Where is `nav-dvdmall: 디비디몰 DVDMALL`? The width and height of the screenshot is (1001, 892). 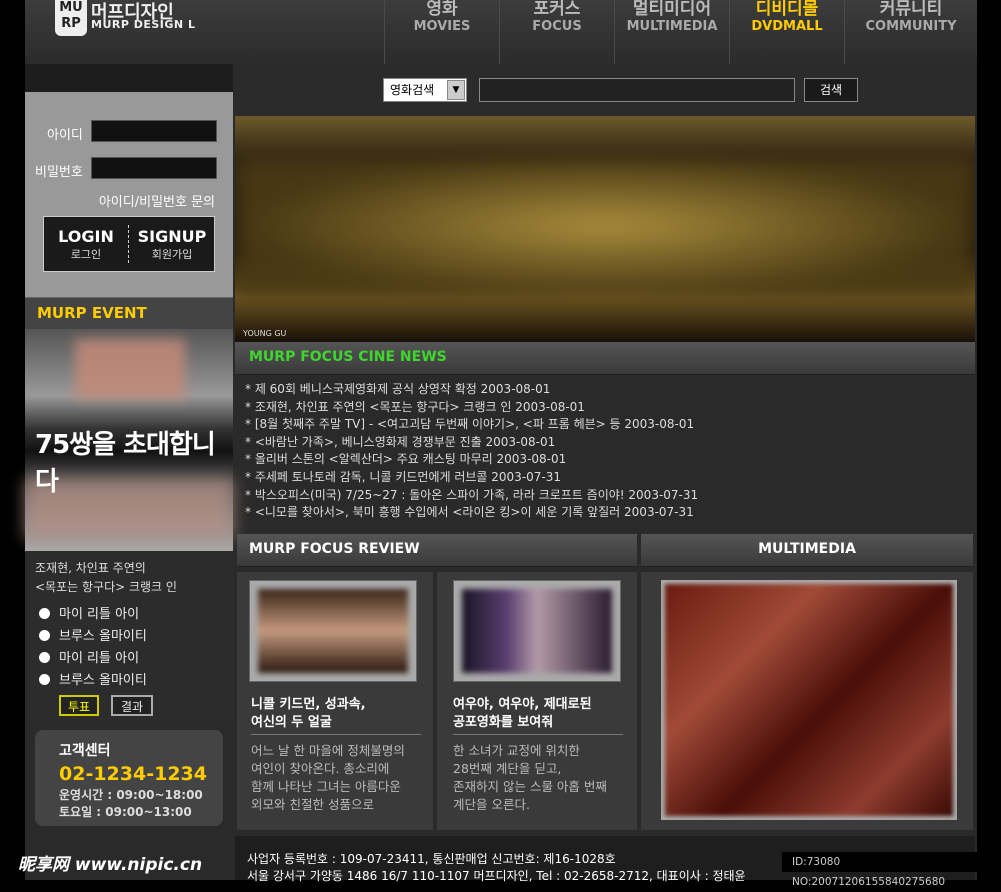 nav-dvdmall: 디비디몰 DVDMALL is located at coordinates (786, 32).